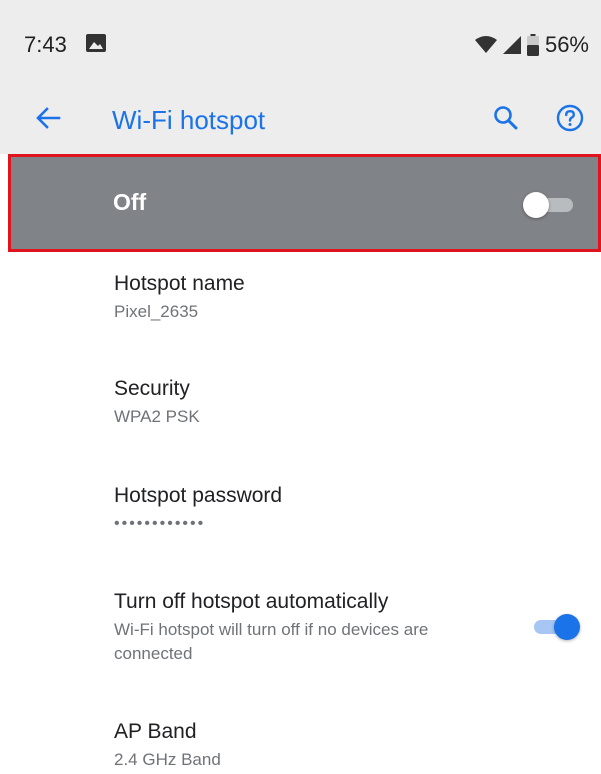  I want to click on help-button, so click(570, 120).